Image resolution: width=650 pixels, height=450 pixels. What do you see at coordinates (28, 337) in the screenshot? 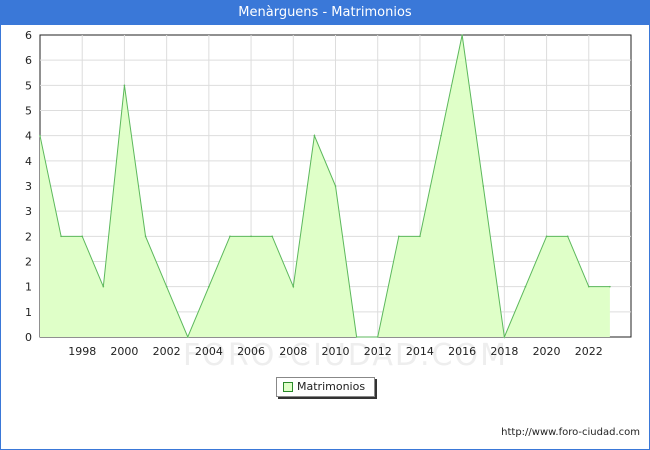
I see `y-tick-label: 0` at bounding box center [28, 337].